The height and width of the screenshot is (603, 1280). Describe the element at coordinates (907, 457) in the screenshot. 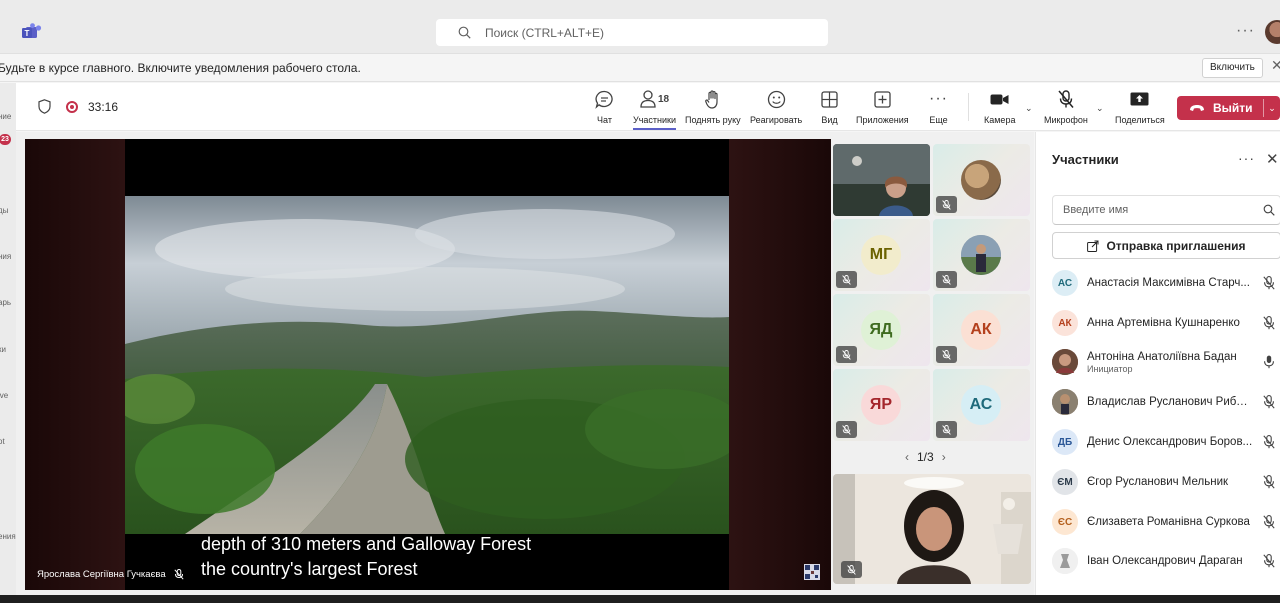

I see `chevron-left-icon: ‹` at that location.